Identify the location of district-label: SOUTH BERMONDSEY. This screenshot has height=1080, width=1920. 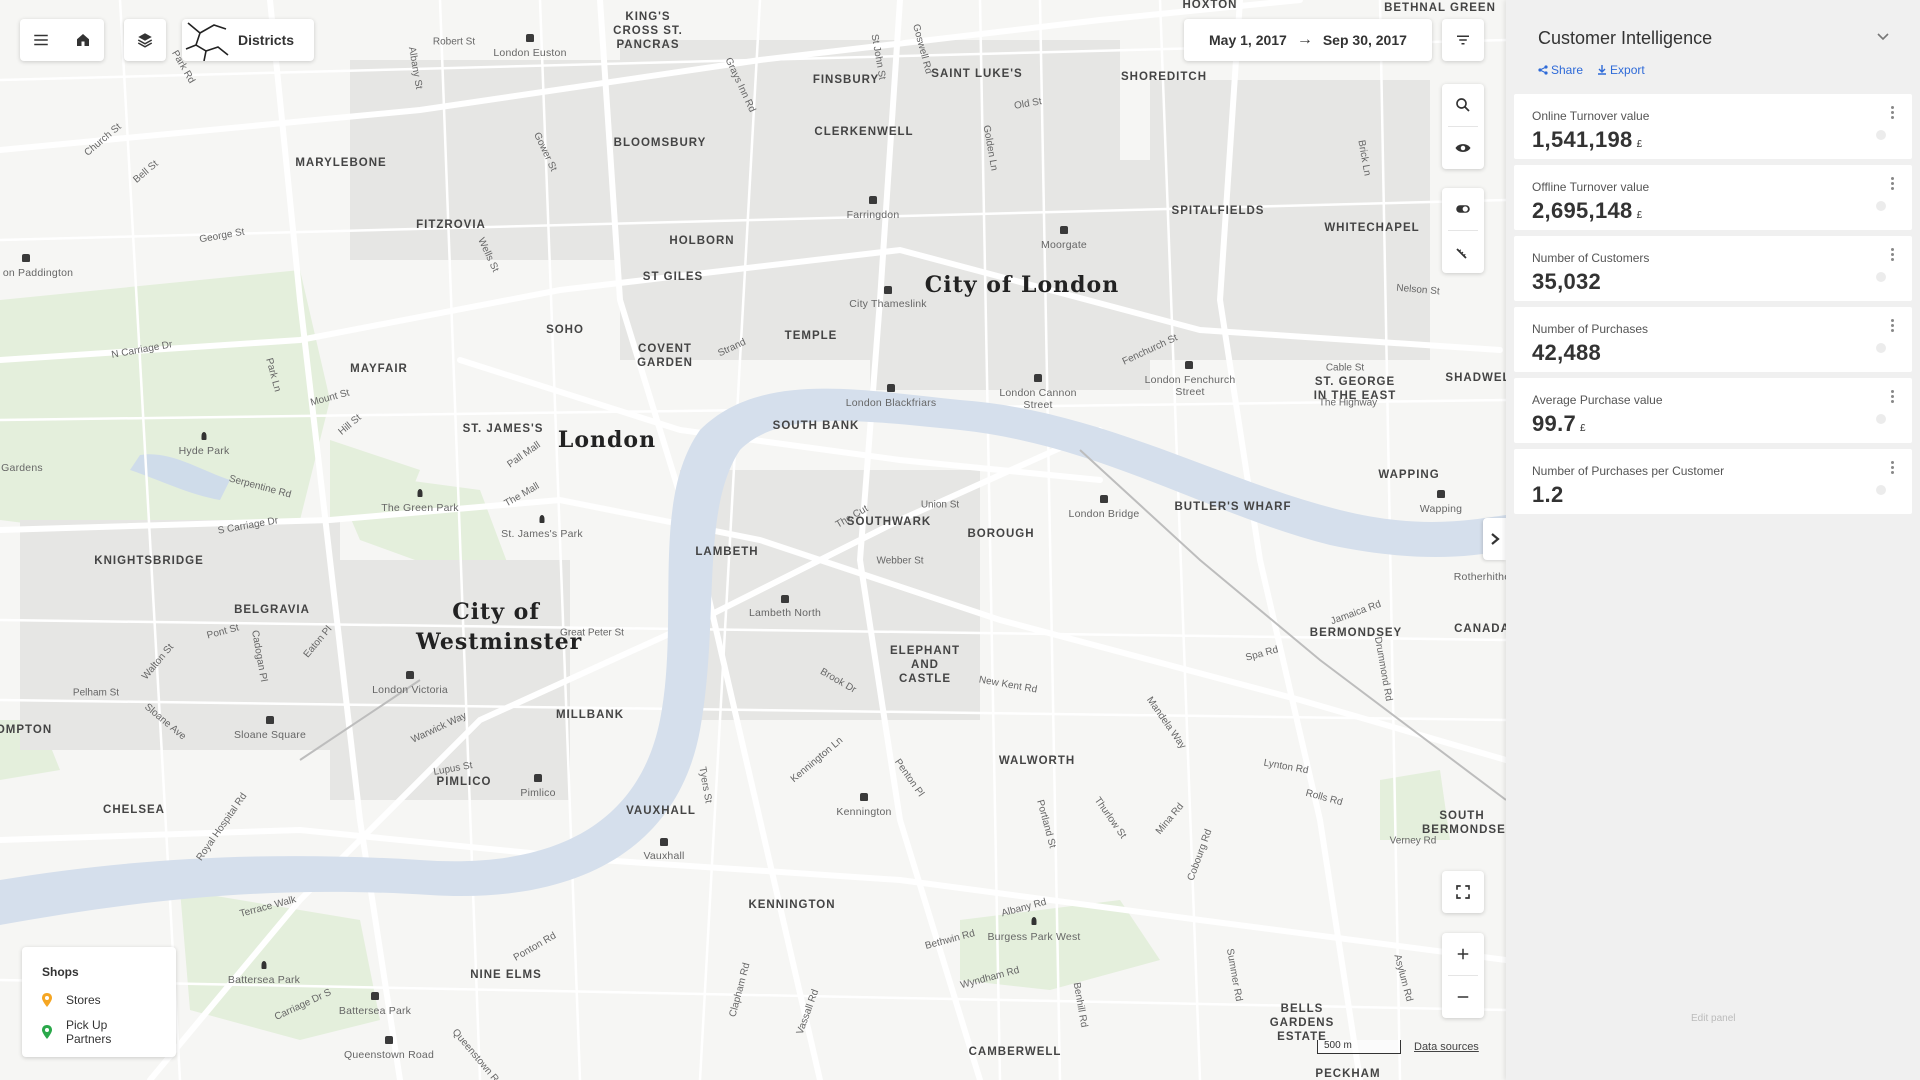
(1464, 823).